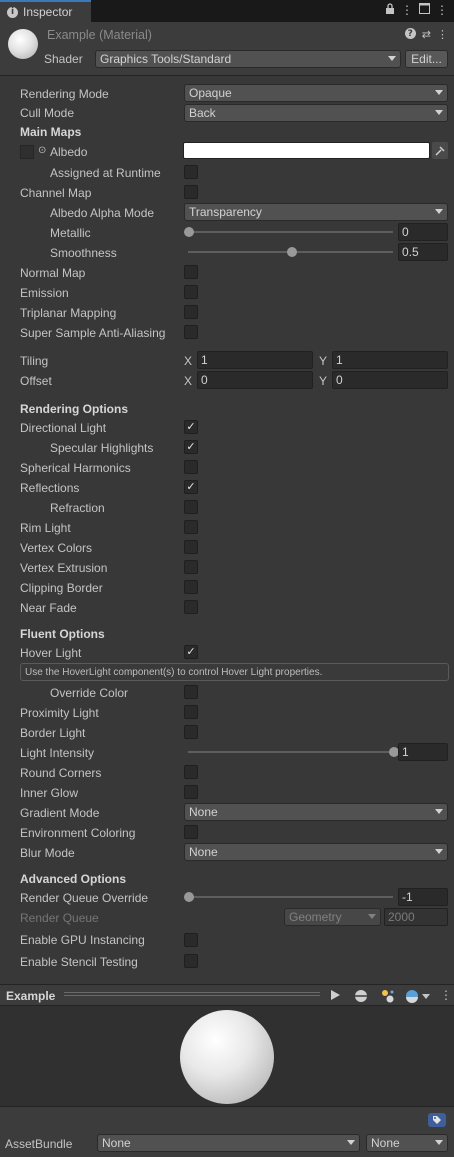 This screenshot has width=454, height=1157. Describe the element at coordinates (191, 172) in the screenshot. I see `assigned-at-runtime-checkbox` at that location.